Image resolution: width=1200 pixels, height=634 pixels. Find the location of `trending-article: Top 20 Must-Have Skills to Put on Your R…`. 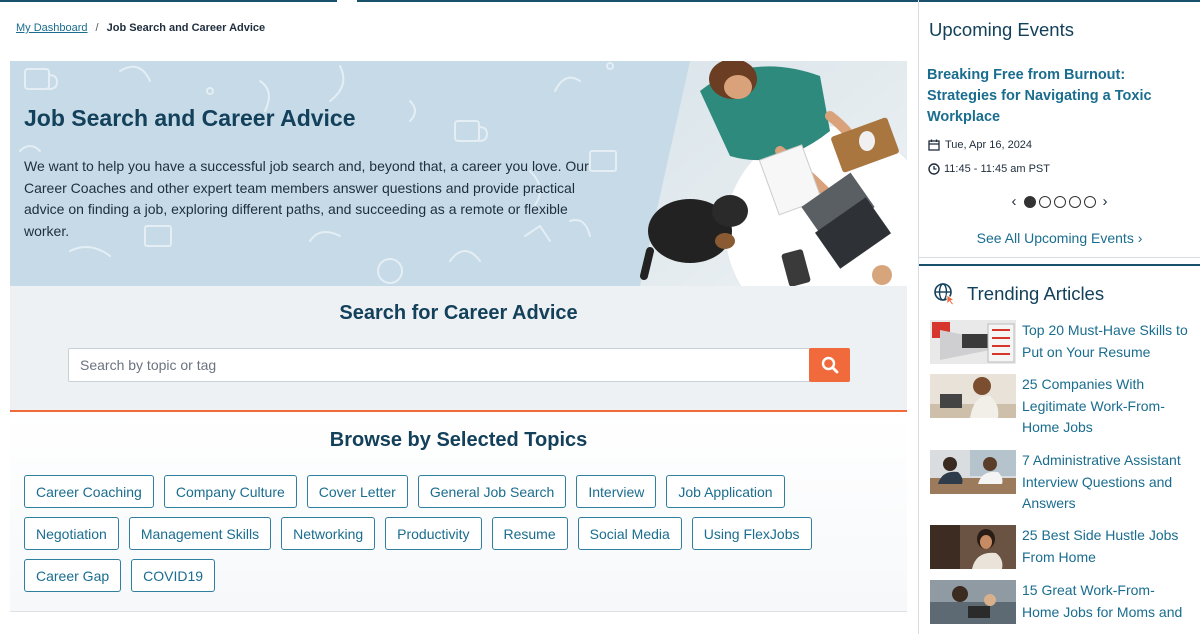

trending-article: Top 20 Must-Have Skills to Put on Your R… is located at coordinates (1061, 342).